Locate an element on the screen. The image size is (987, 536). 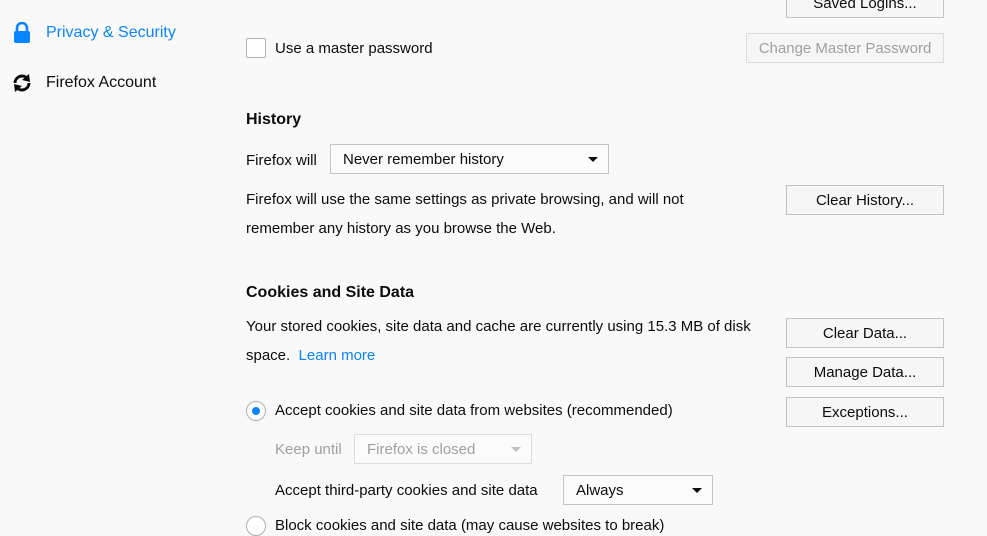
history-mode-value: Never remember history is located at coordinates (423, 159).